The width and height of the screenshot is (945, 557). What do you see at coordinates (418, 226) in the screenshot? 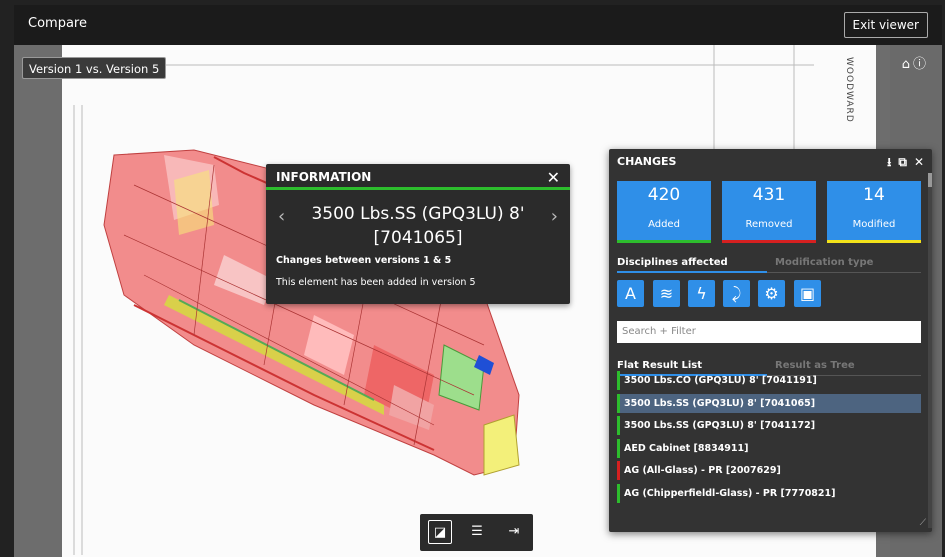
I see `element-name: 3500 Lbs.SS (GPQ3LU) 8' [7041065]` at bounding box center [418, 226].